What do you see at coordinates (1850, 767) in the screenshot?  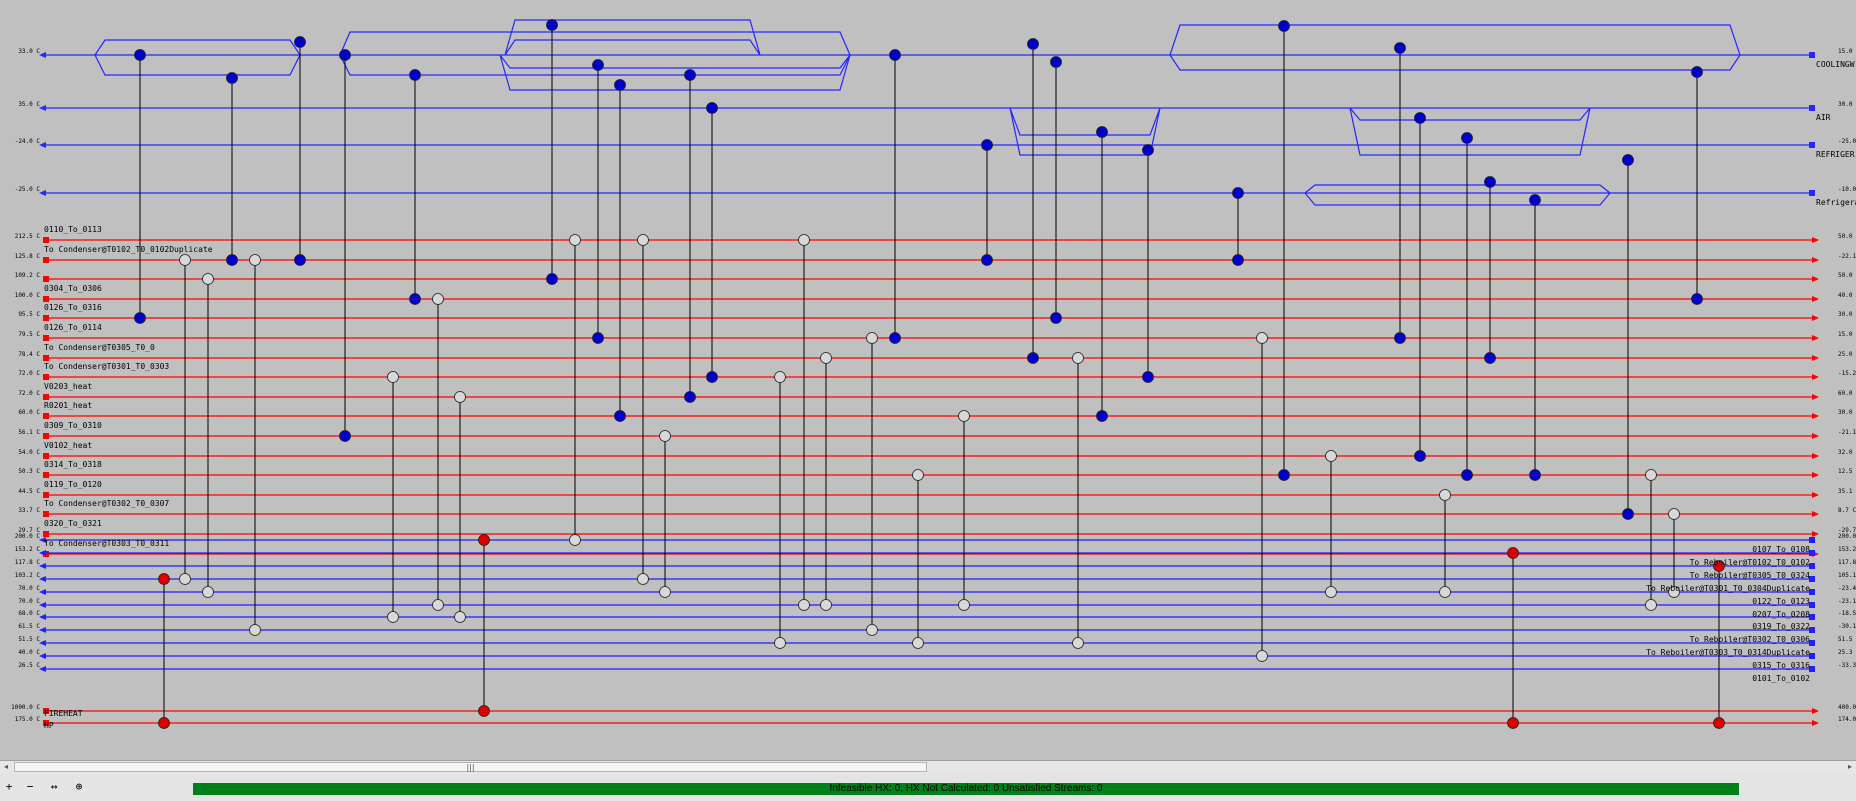 I see `scroll-right-icon: ▸` at bounding box center [1850, 767].